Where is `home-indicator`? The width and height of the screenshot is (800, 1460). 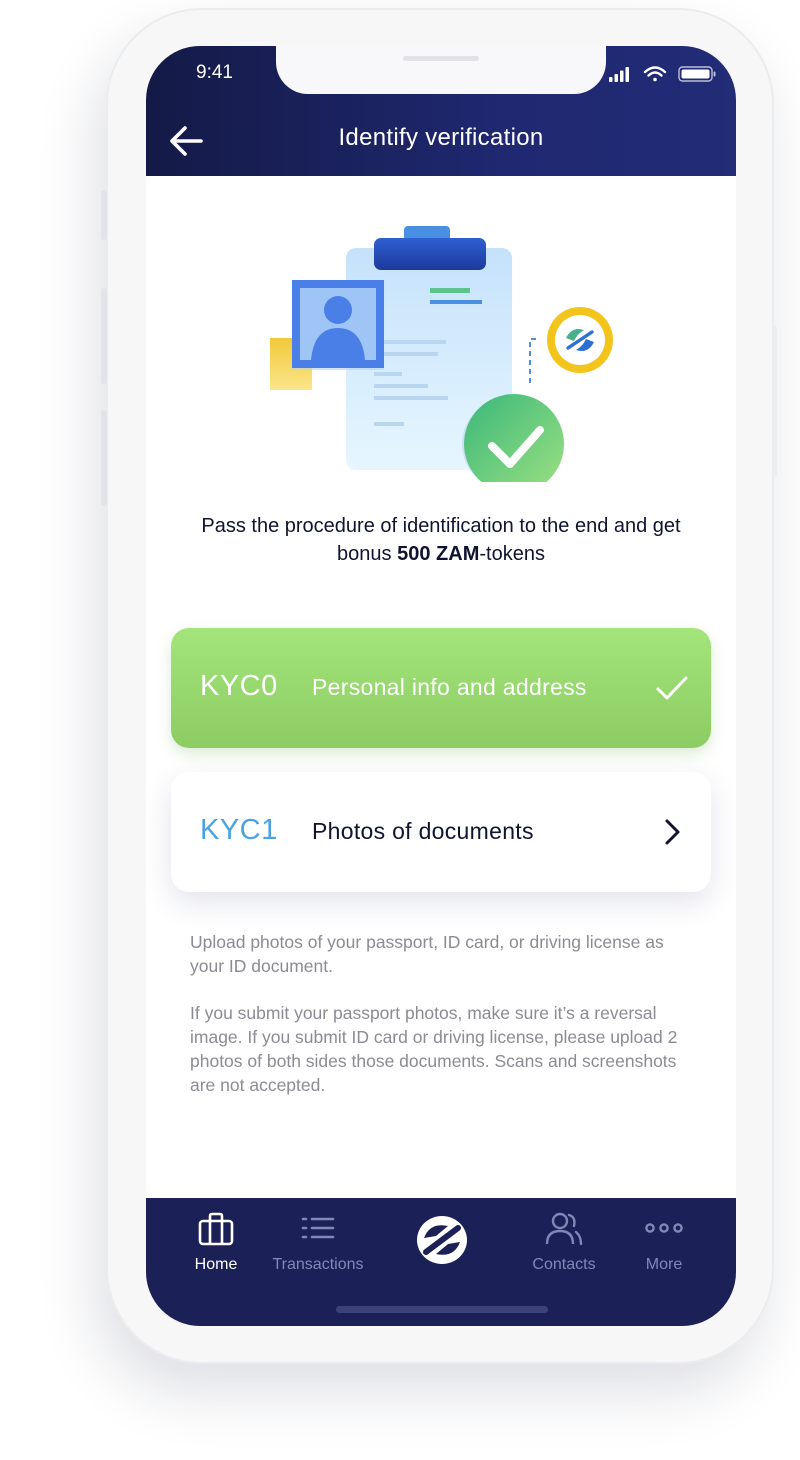 home-indicator is located at coordinates (442, 1309).